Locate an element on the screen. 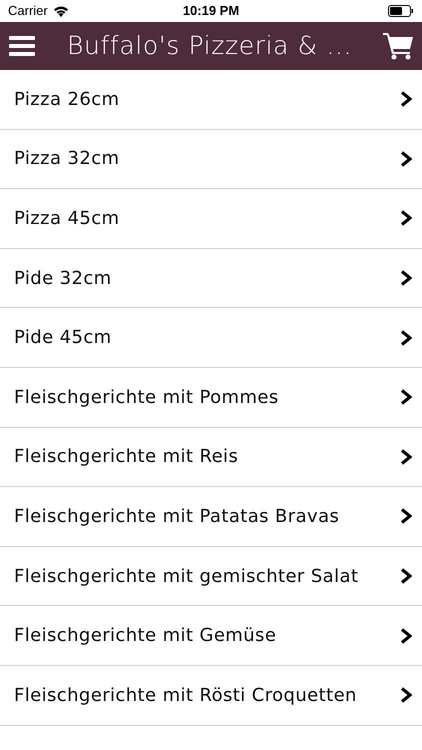 The height and width of the screenshot is (750, 422). category-row: Fleischgerichte mit Pommes is located at coordinates (211, 398).